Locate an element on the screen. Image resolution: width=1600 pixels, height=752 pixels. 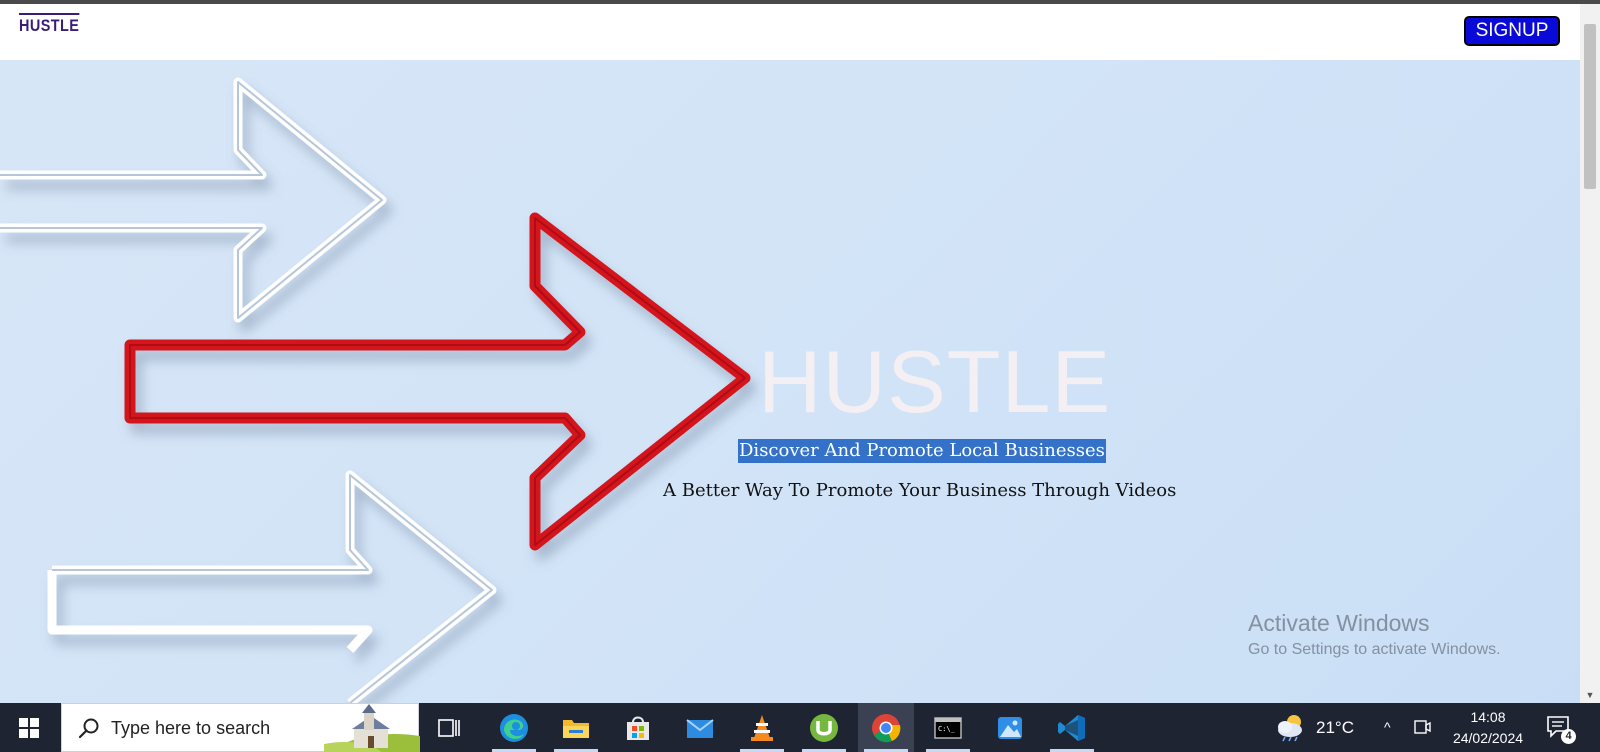
white-arrow-bottom is located at coordinates (272, 586).